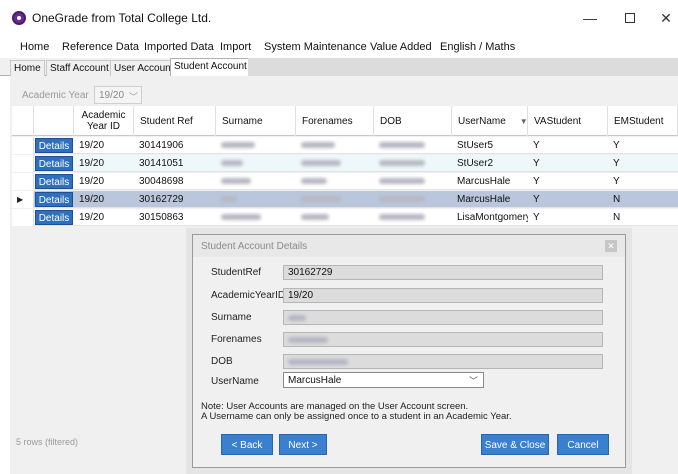  I want to click on back-button: < Back, so click(247, 444).